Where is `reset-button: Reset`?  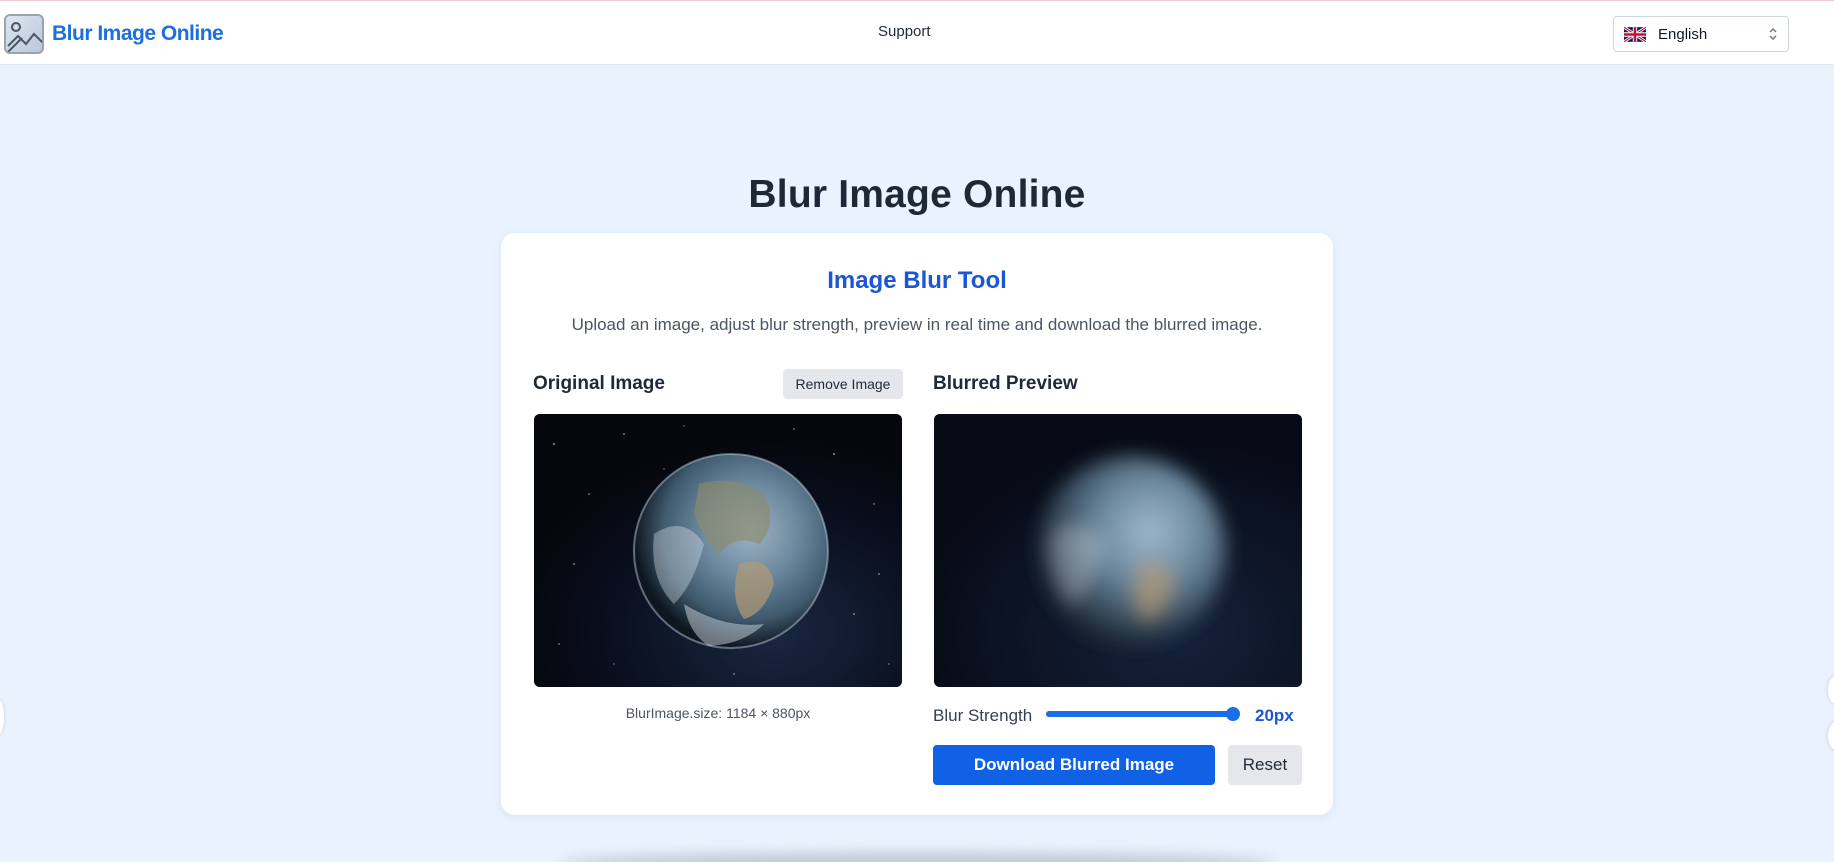
reset-button: Reset is located at coordinates (1265, 765).